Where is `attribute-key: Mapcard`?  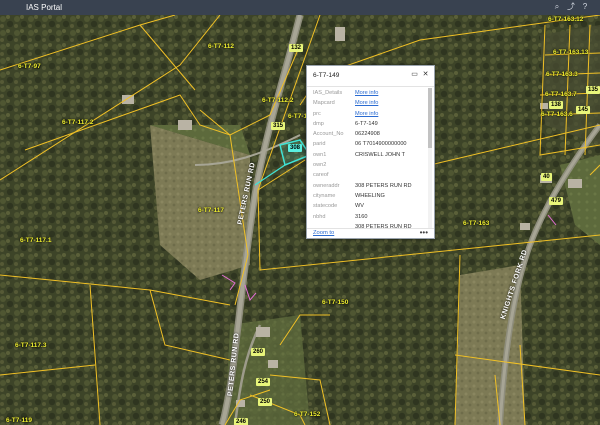
attribute-key: Mapcard is located at coordinates (324, 103).